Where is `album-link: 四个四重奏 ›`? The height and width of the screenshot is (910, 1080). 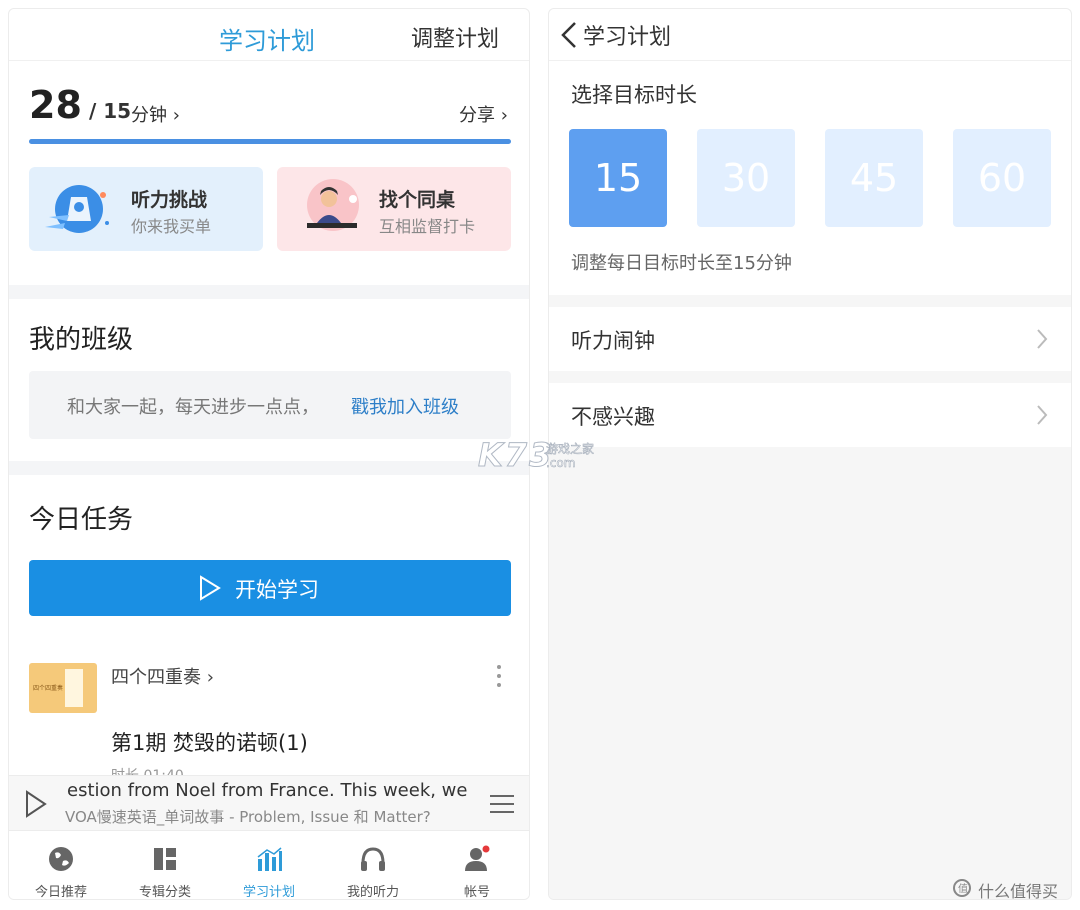 album-link: 四个四重奏 › is located at coordinates (162, 676).